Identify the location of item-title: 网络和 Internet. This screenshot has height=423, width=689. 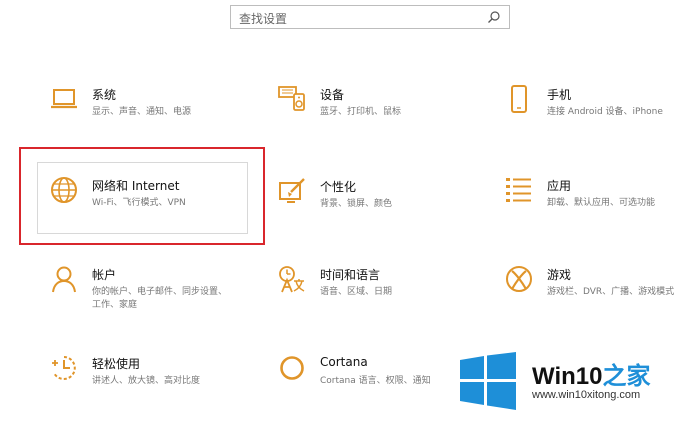
(136, 186).